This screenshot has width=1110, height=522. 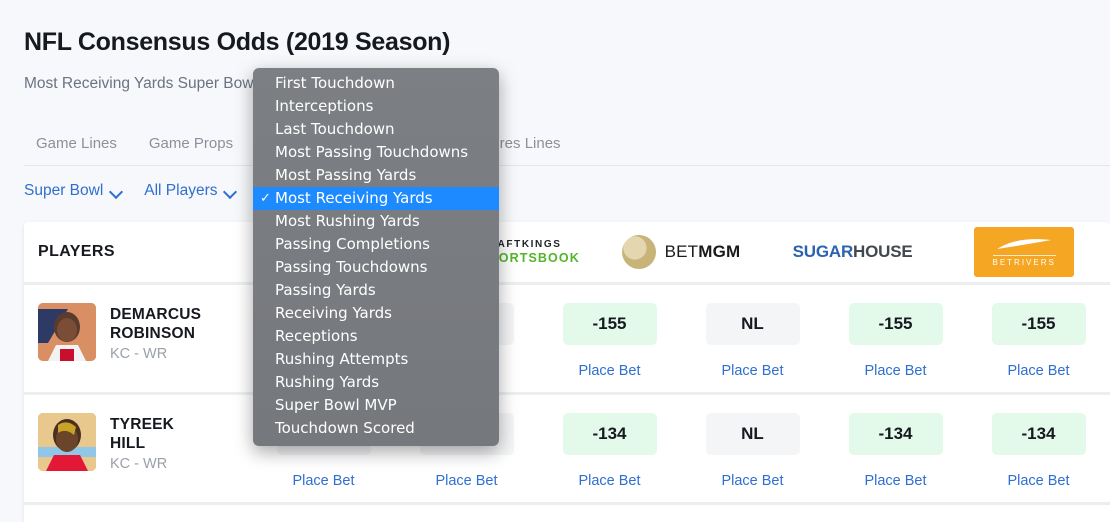 What do you see at coordinates (128, 443) in the screenshot?
I see `player-name-line2: HILL` at bounding box center [128, 443].